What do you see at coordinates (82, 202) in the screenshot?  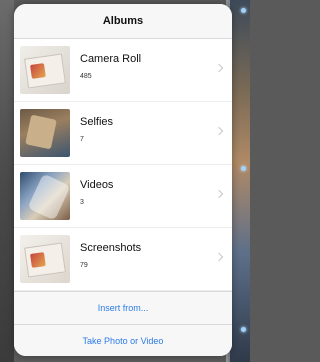 I see `album-count: 3` at bounding box center [82, 202].